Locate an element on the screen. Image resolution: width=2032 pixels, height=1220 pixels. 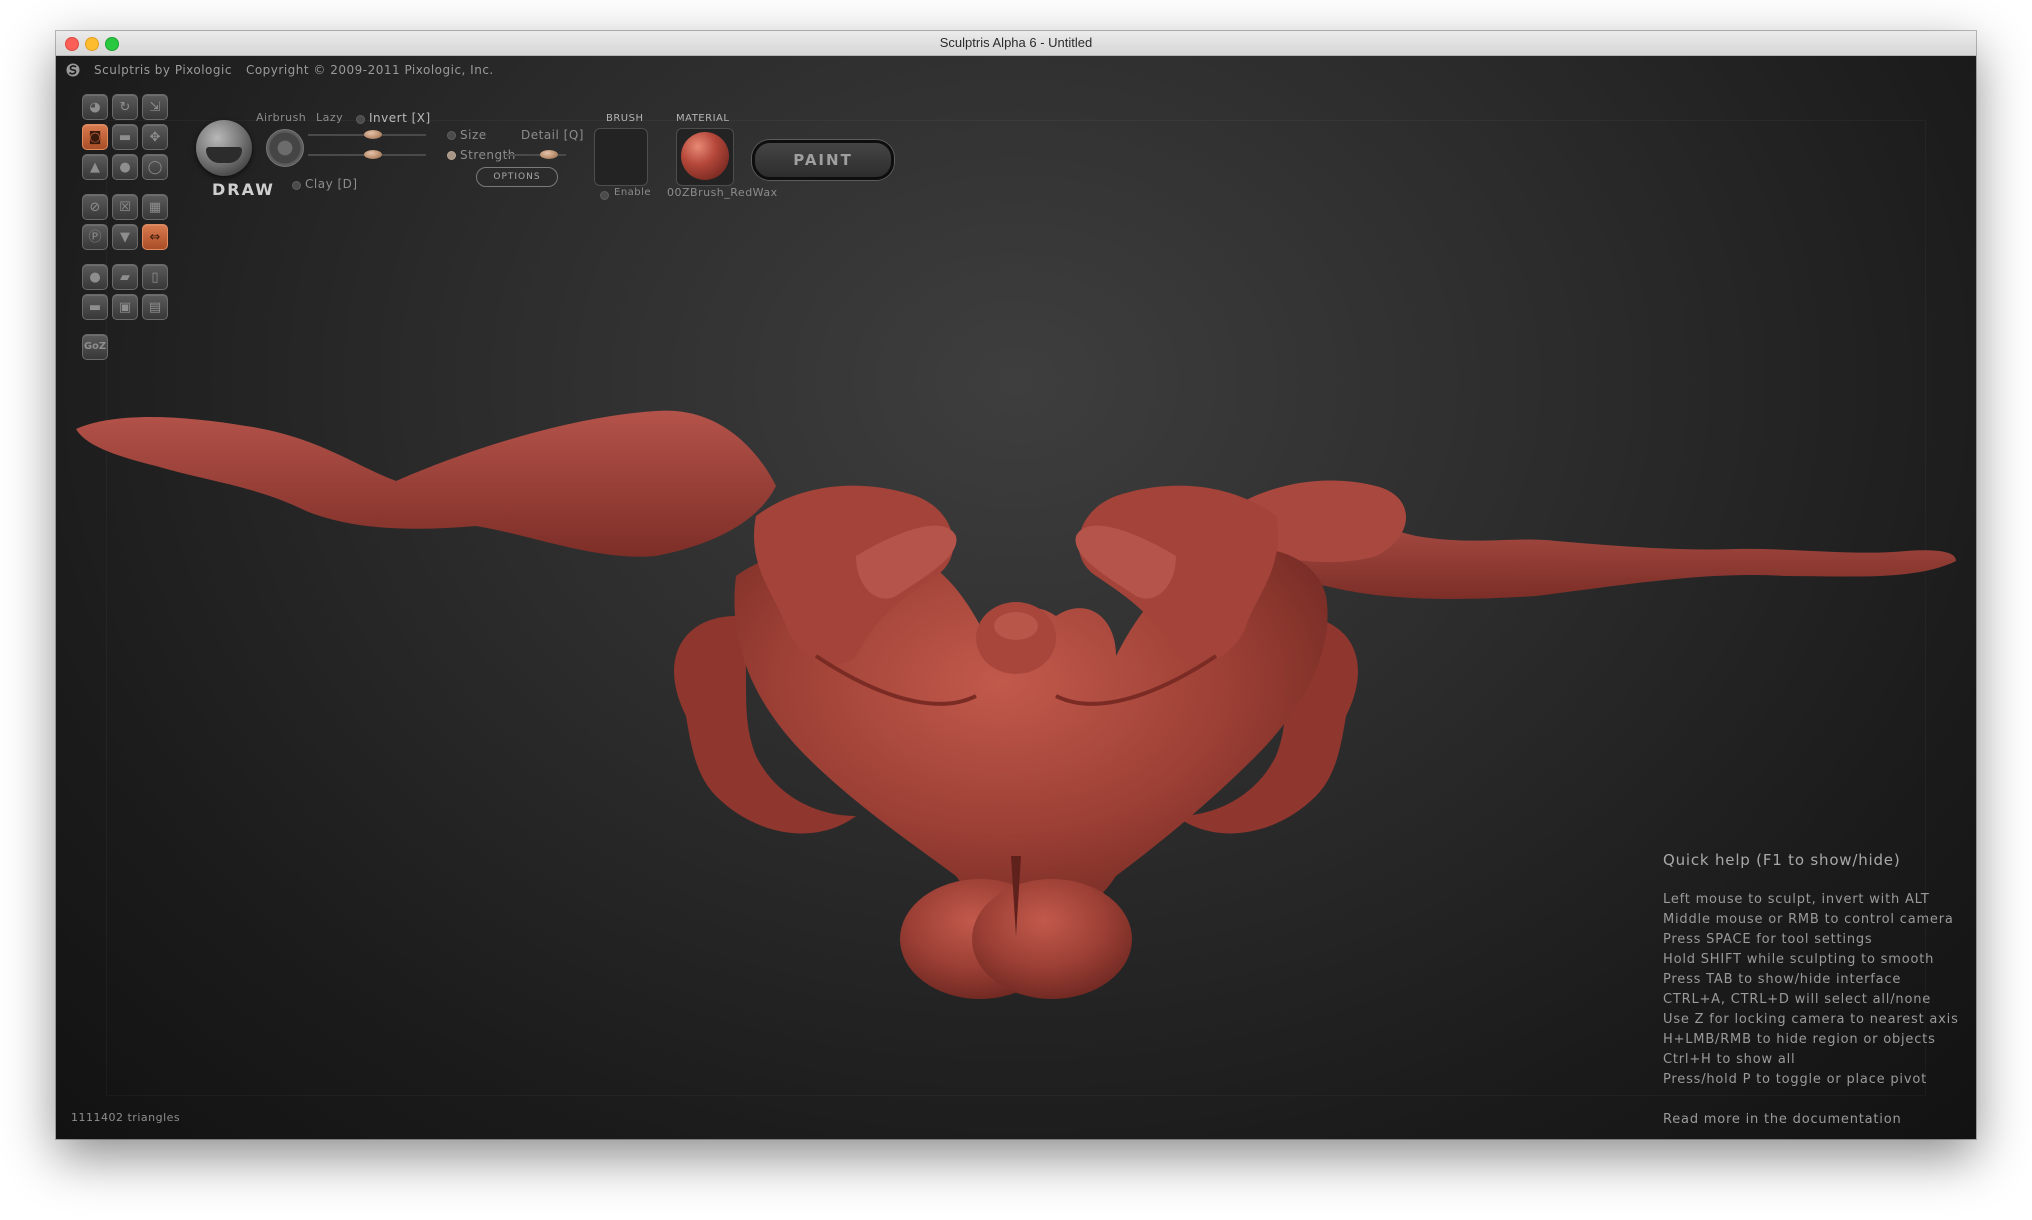
invert-label: Invert [X] is located at coordinates (400, 118).